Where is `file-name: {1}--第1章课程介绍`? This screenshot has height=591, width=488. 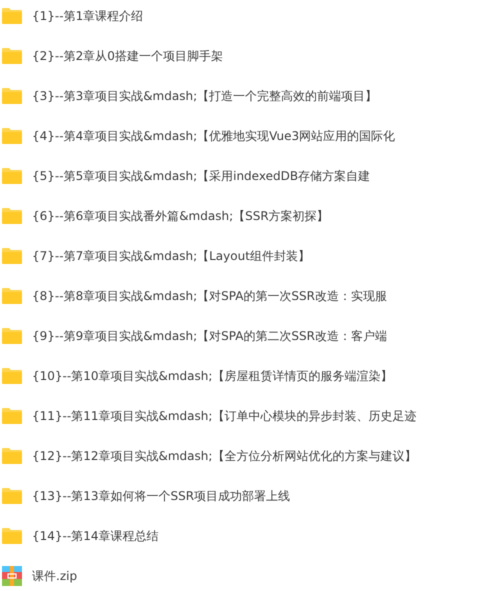
file-name: {1}--第1章课程介绍 is located at coordinates (88, 16).